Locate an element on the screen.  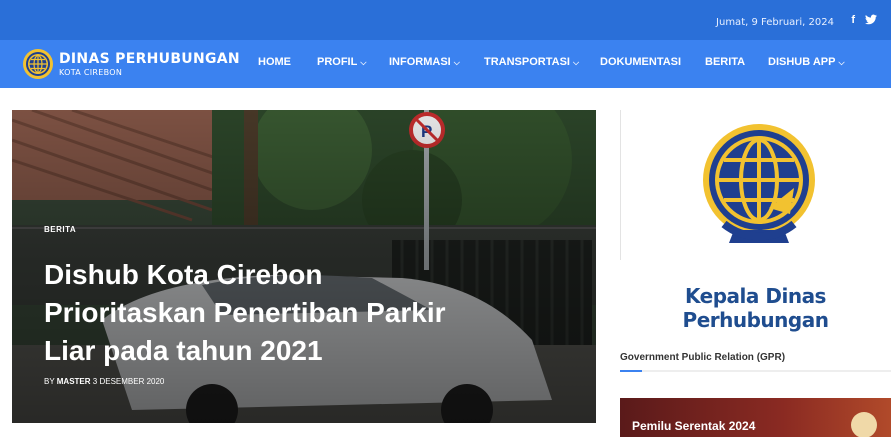
kpu-logo-icon is located at coordinates (864, 424).